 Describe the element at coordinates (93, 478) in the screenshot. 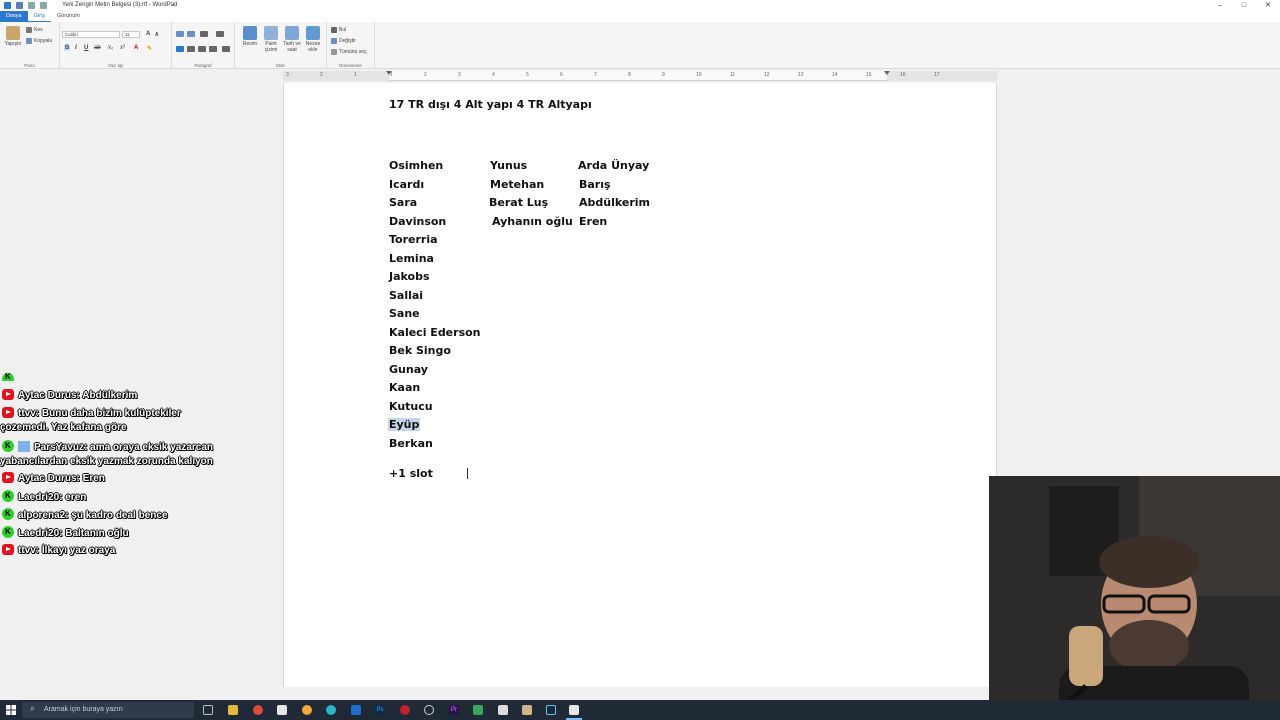

I see `chat-text: Eren` at that location.